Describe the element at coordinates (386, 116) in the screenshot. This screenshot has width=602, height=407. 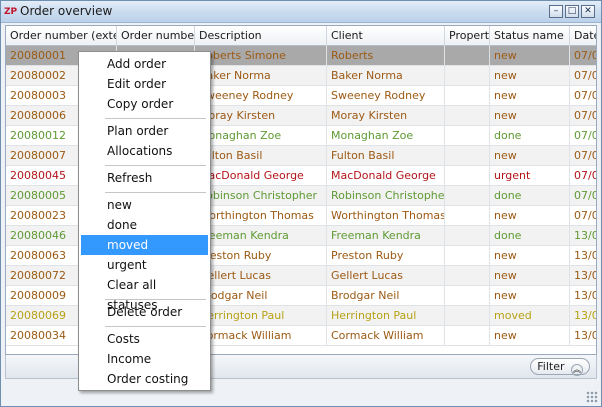
I see `cell-client: Moray Kirsten` at that location.